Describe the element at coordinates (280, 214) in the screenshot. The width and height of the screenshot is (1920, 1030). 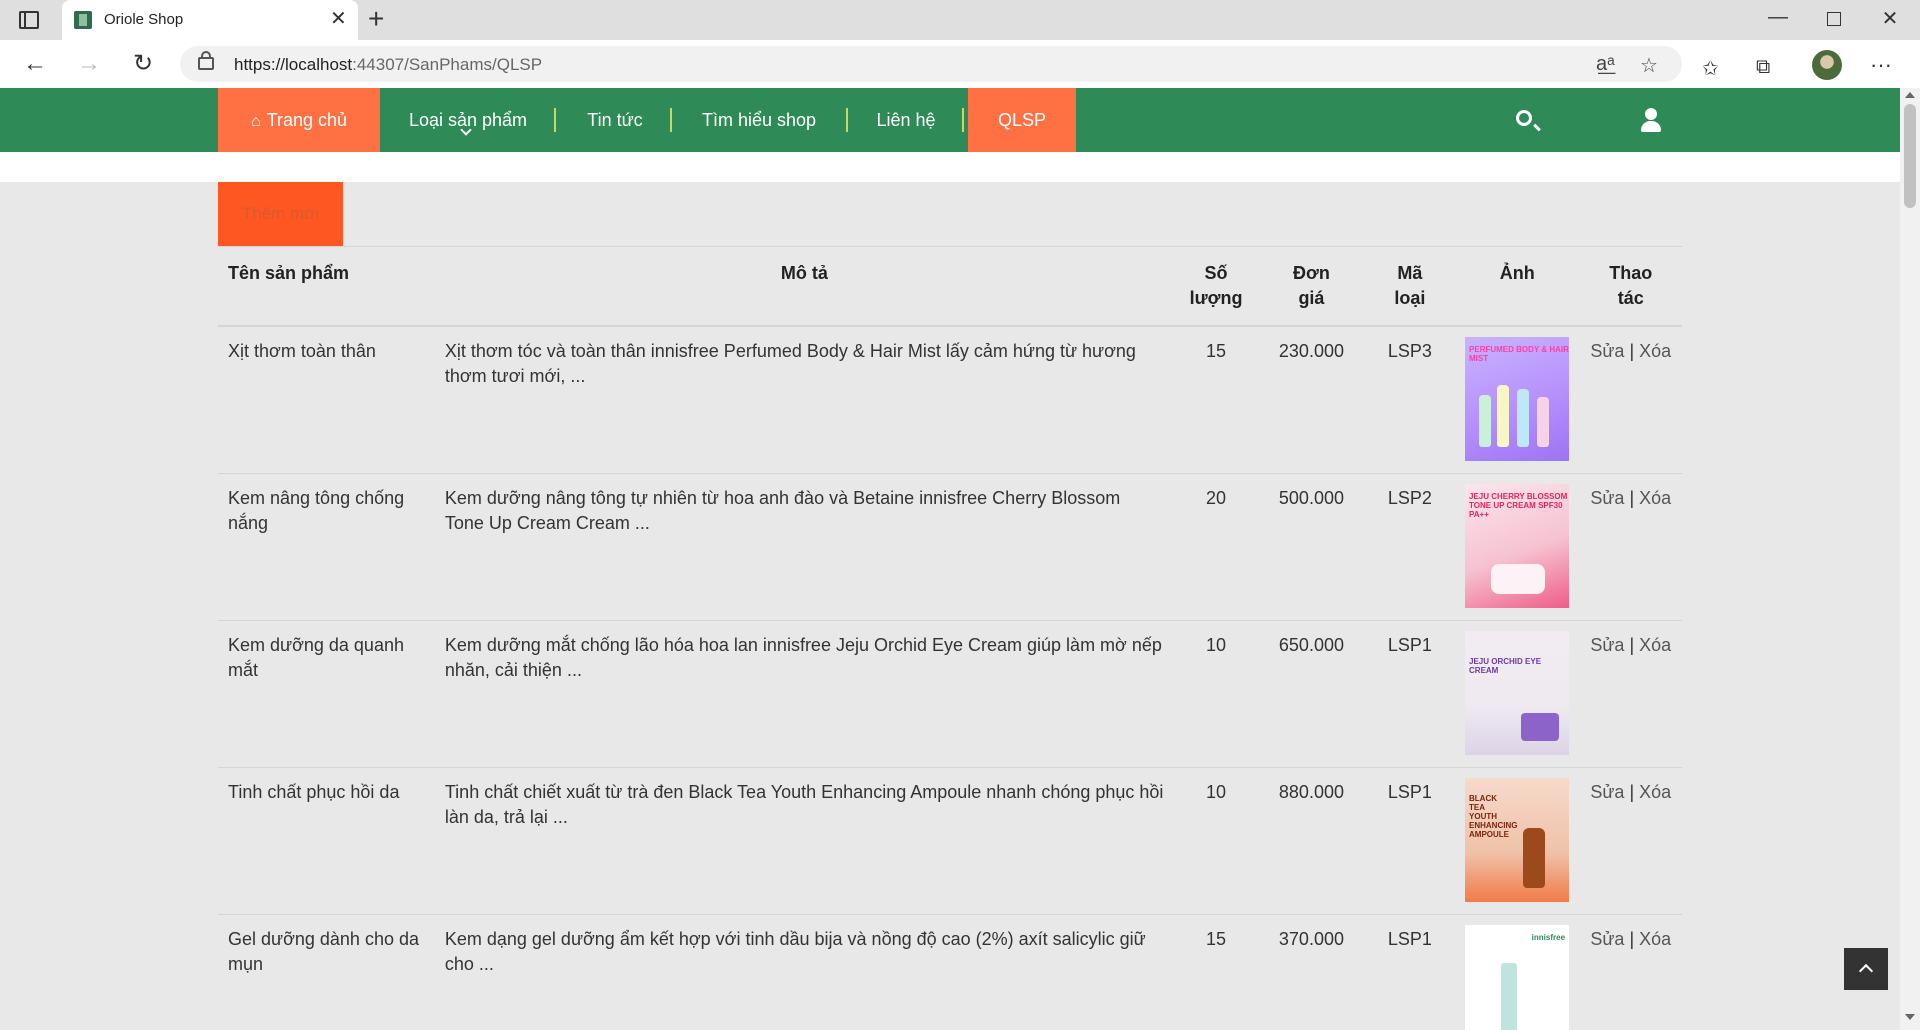
I see `add-new-button: Thêm mới` at that location.